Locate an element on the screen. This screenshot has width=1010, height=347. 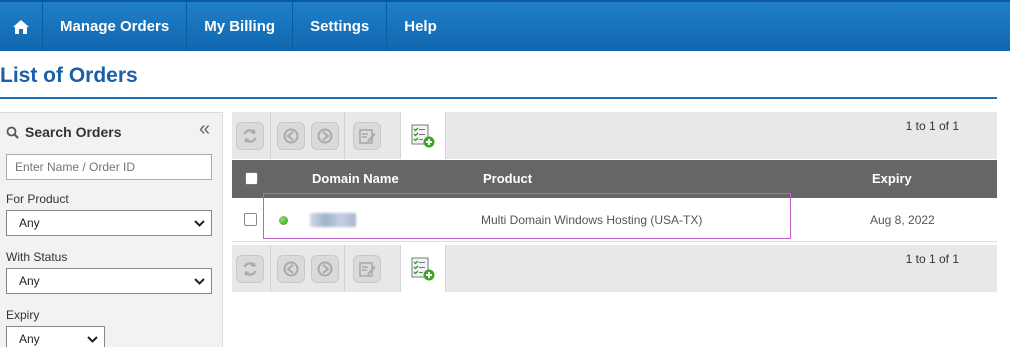
nav-my-billing: My Billing is located at coordinates (240, 26).